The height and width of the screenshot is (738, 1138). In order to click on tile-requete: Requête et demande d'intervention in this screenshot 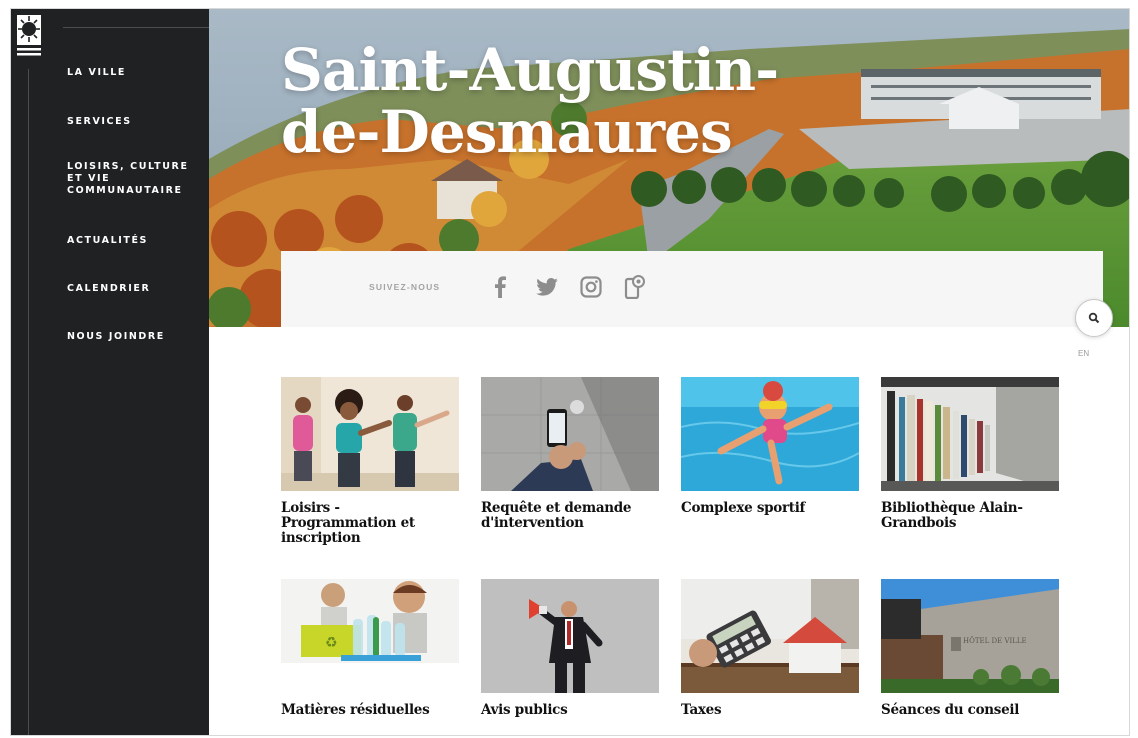, I will do `click(570, 454)`.